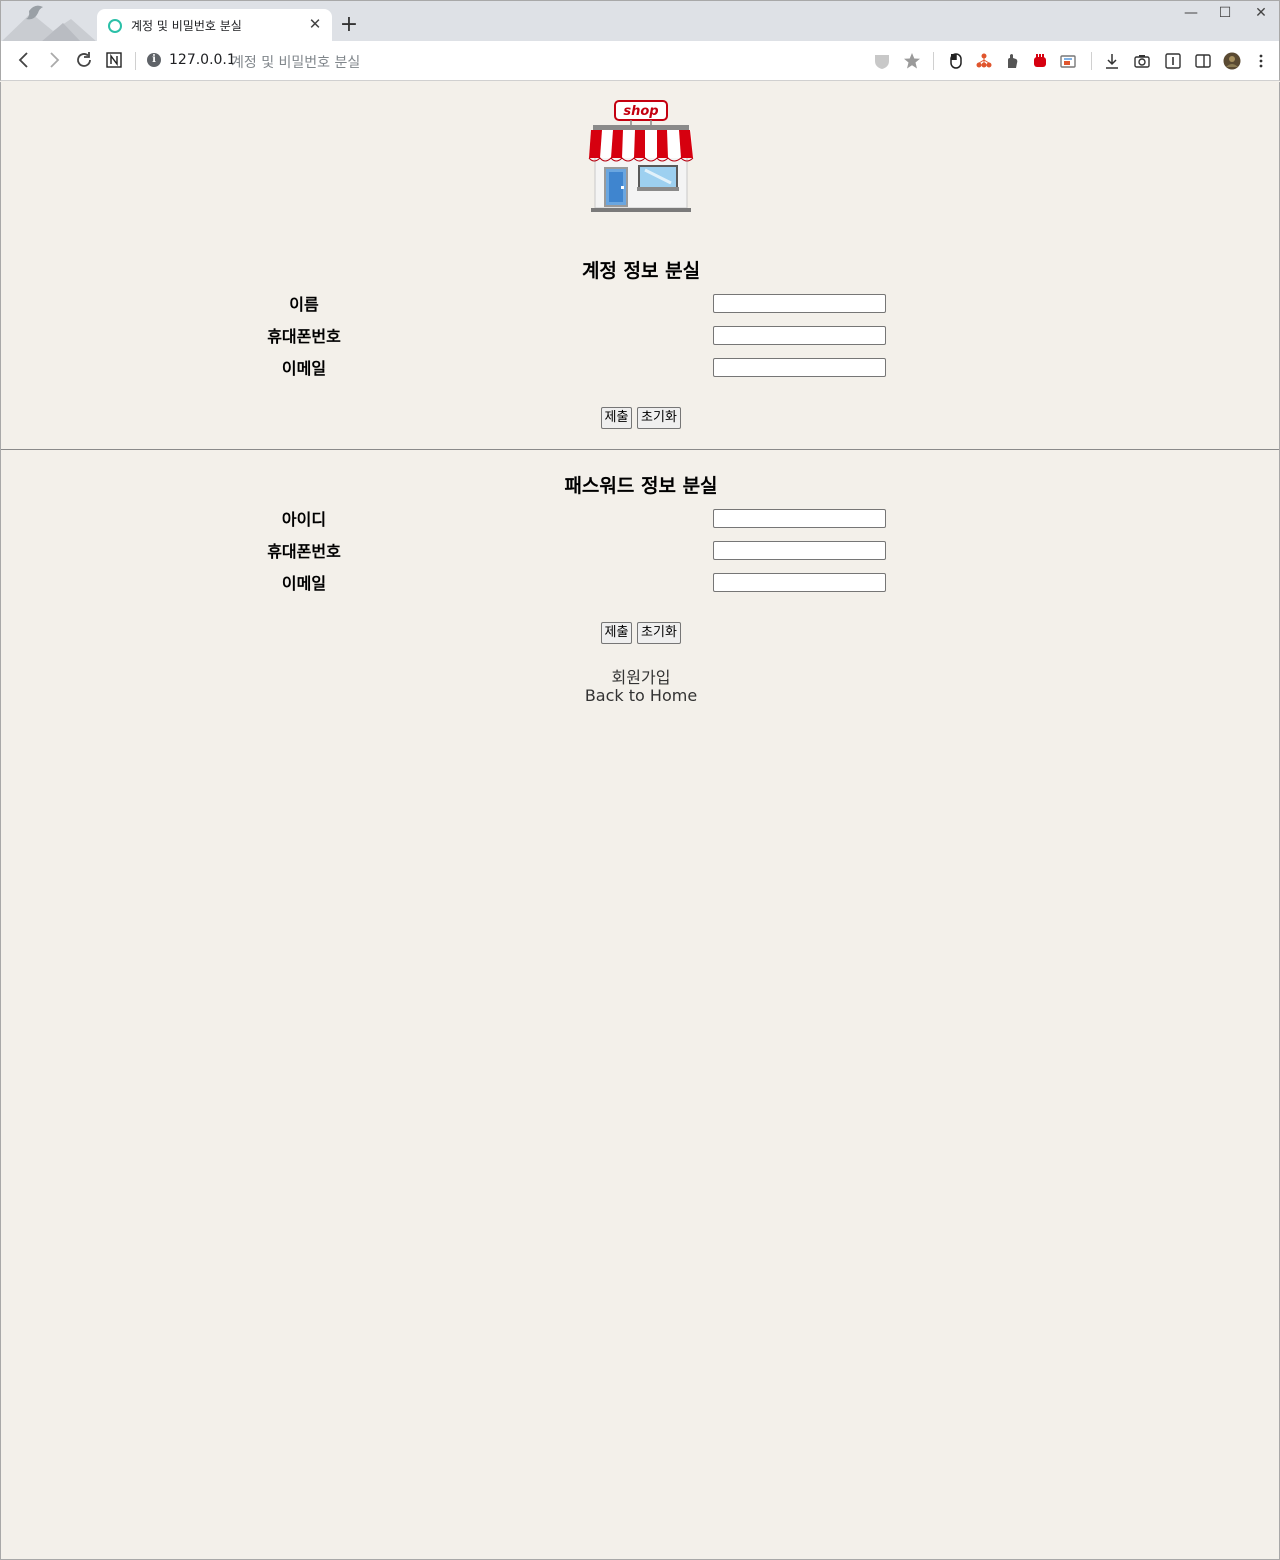 Image resolution: width=1280 pixels, height=1560 pixels. Describe the element at coordinates (641, 486) in the screenshot. I see `password-section-title: 패스워드 정보 분실` at that location.